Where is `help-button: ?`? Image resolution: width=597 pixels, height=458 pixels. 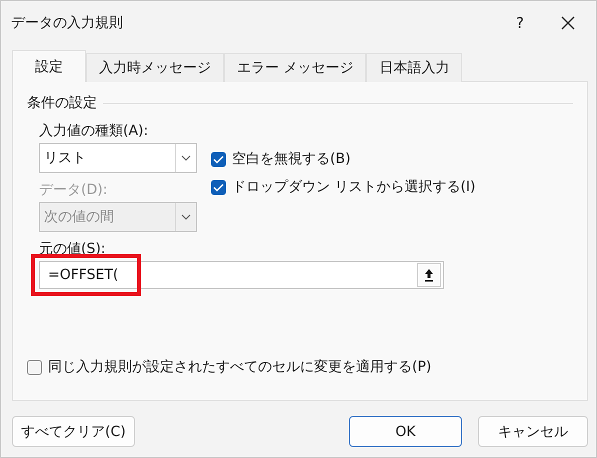
help-button: ? is located at coordinates (520, 23).